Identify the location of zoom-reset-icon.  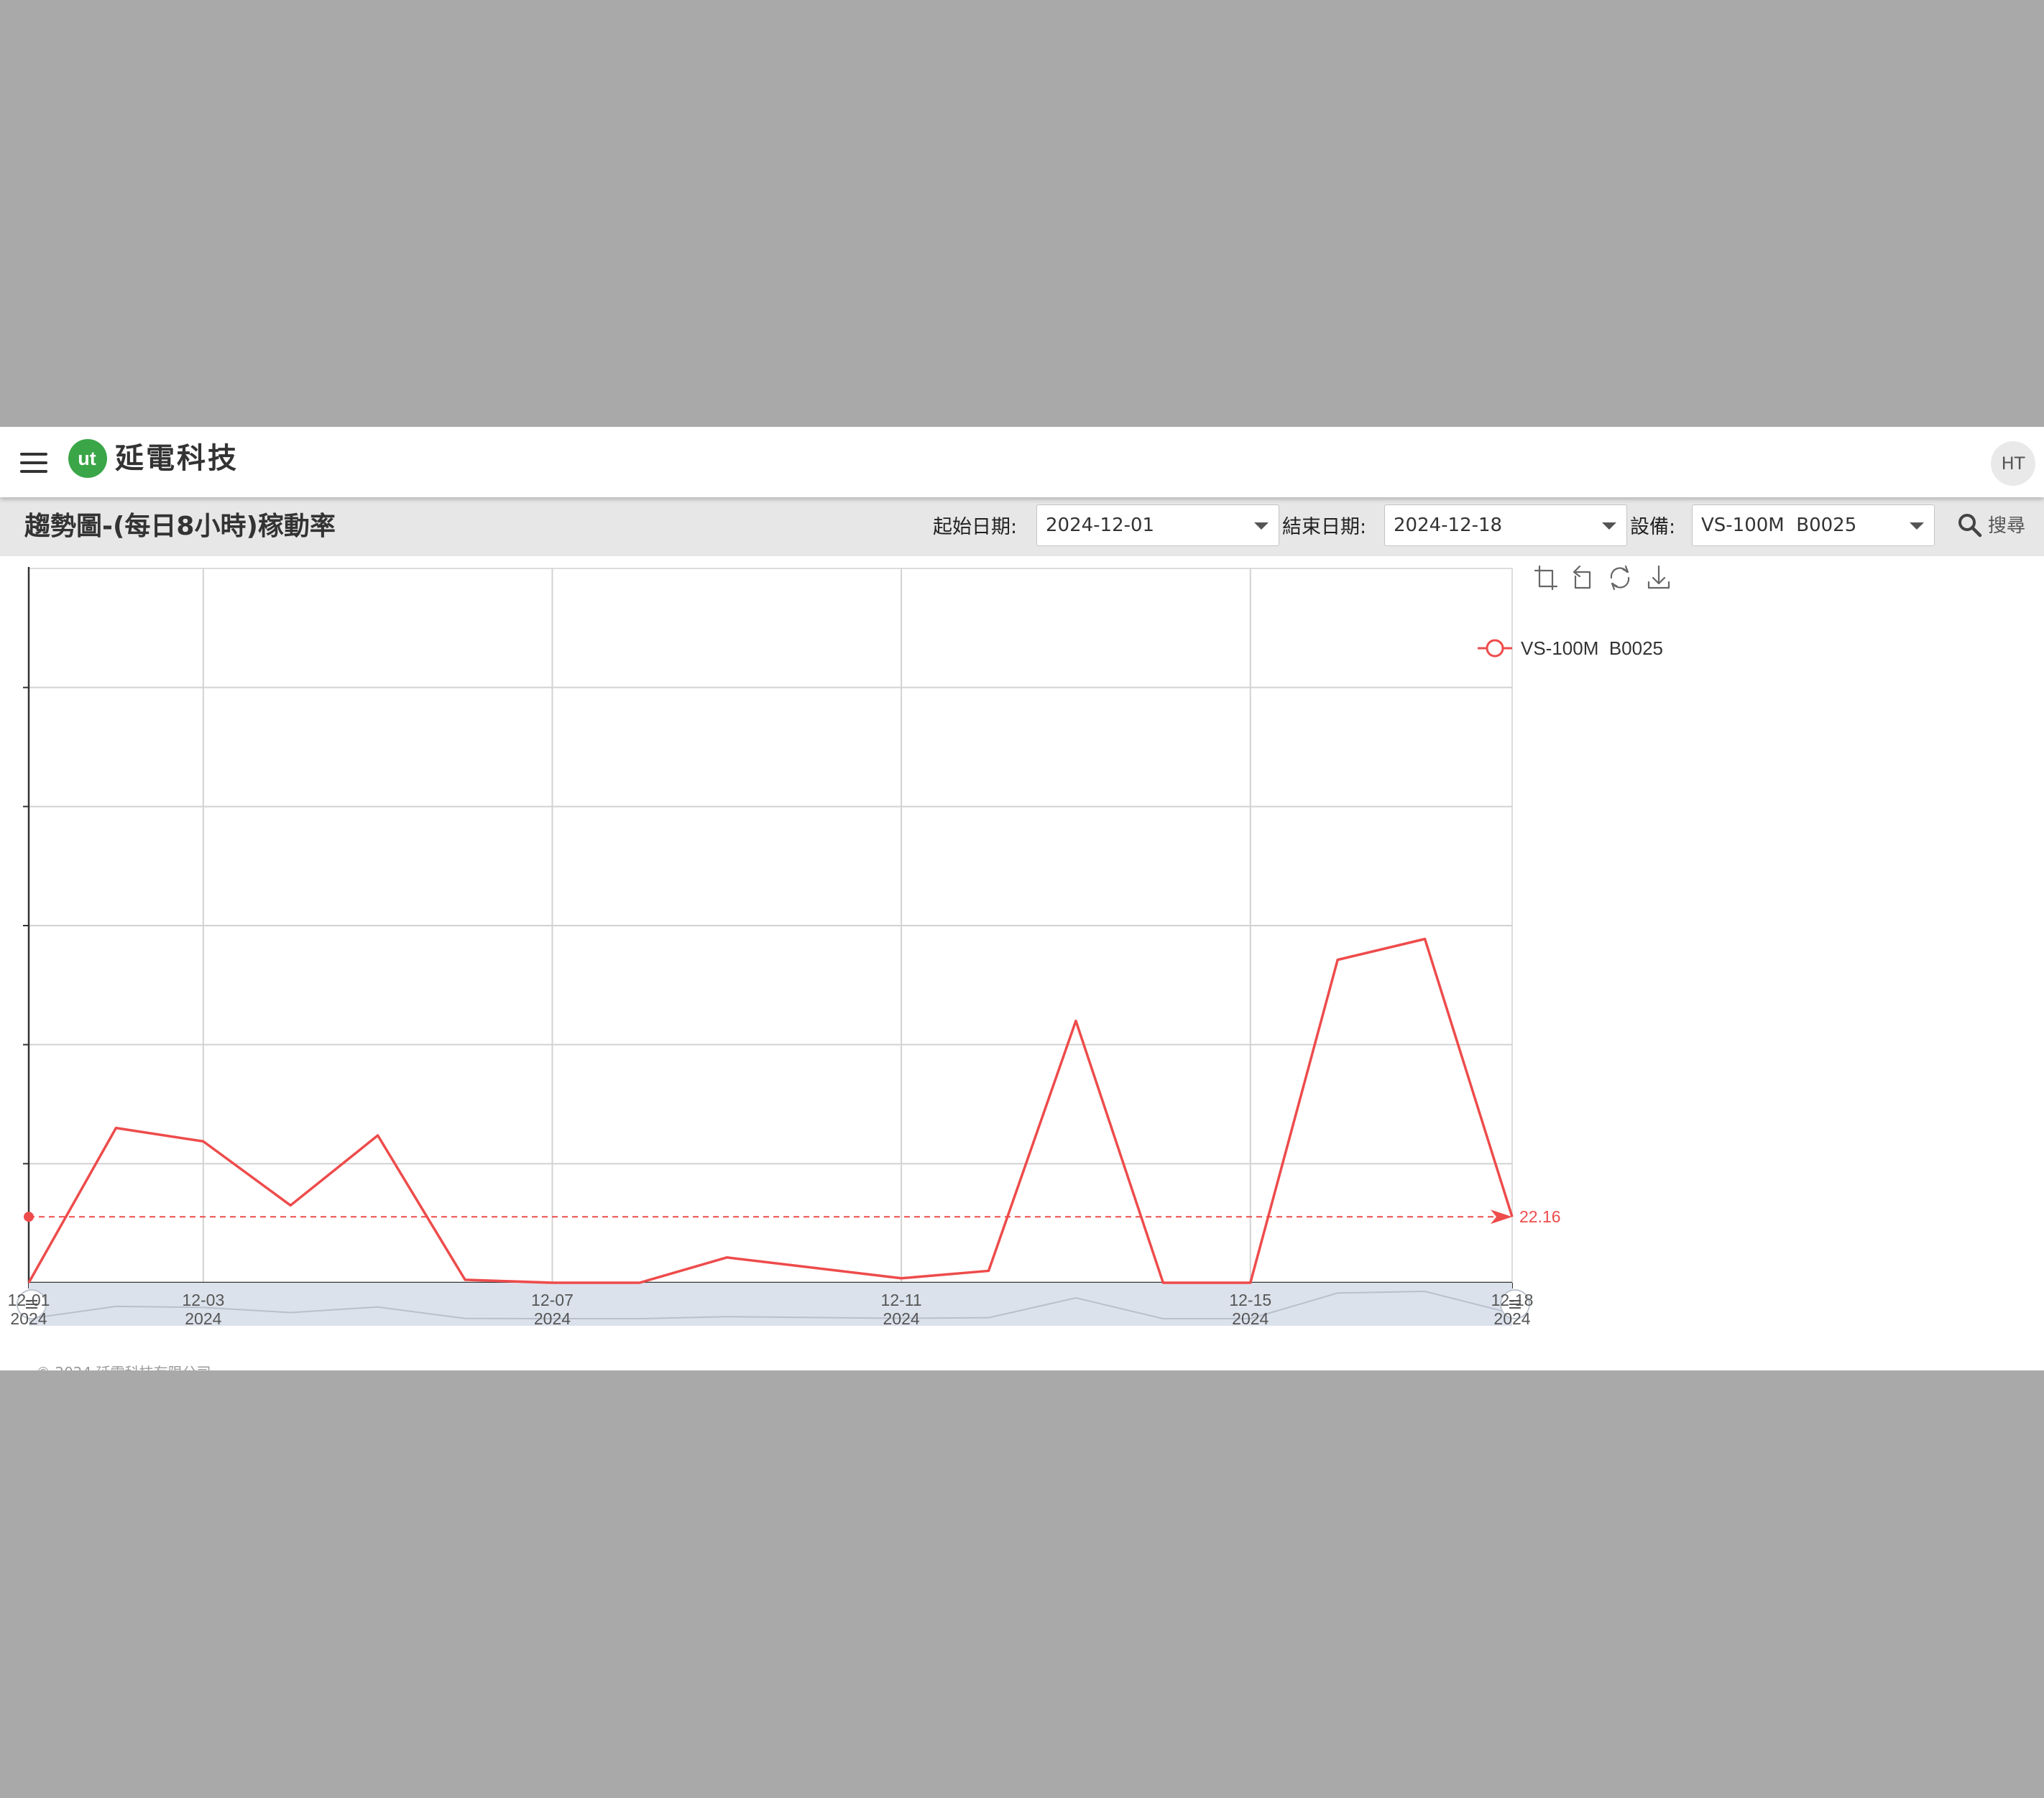
(1583, 578).